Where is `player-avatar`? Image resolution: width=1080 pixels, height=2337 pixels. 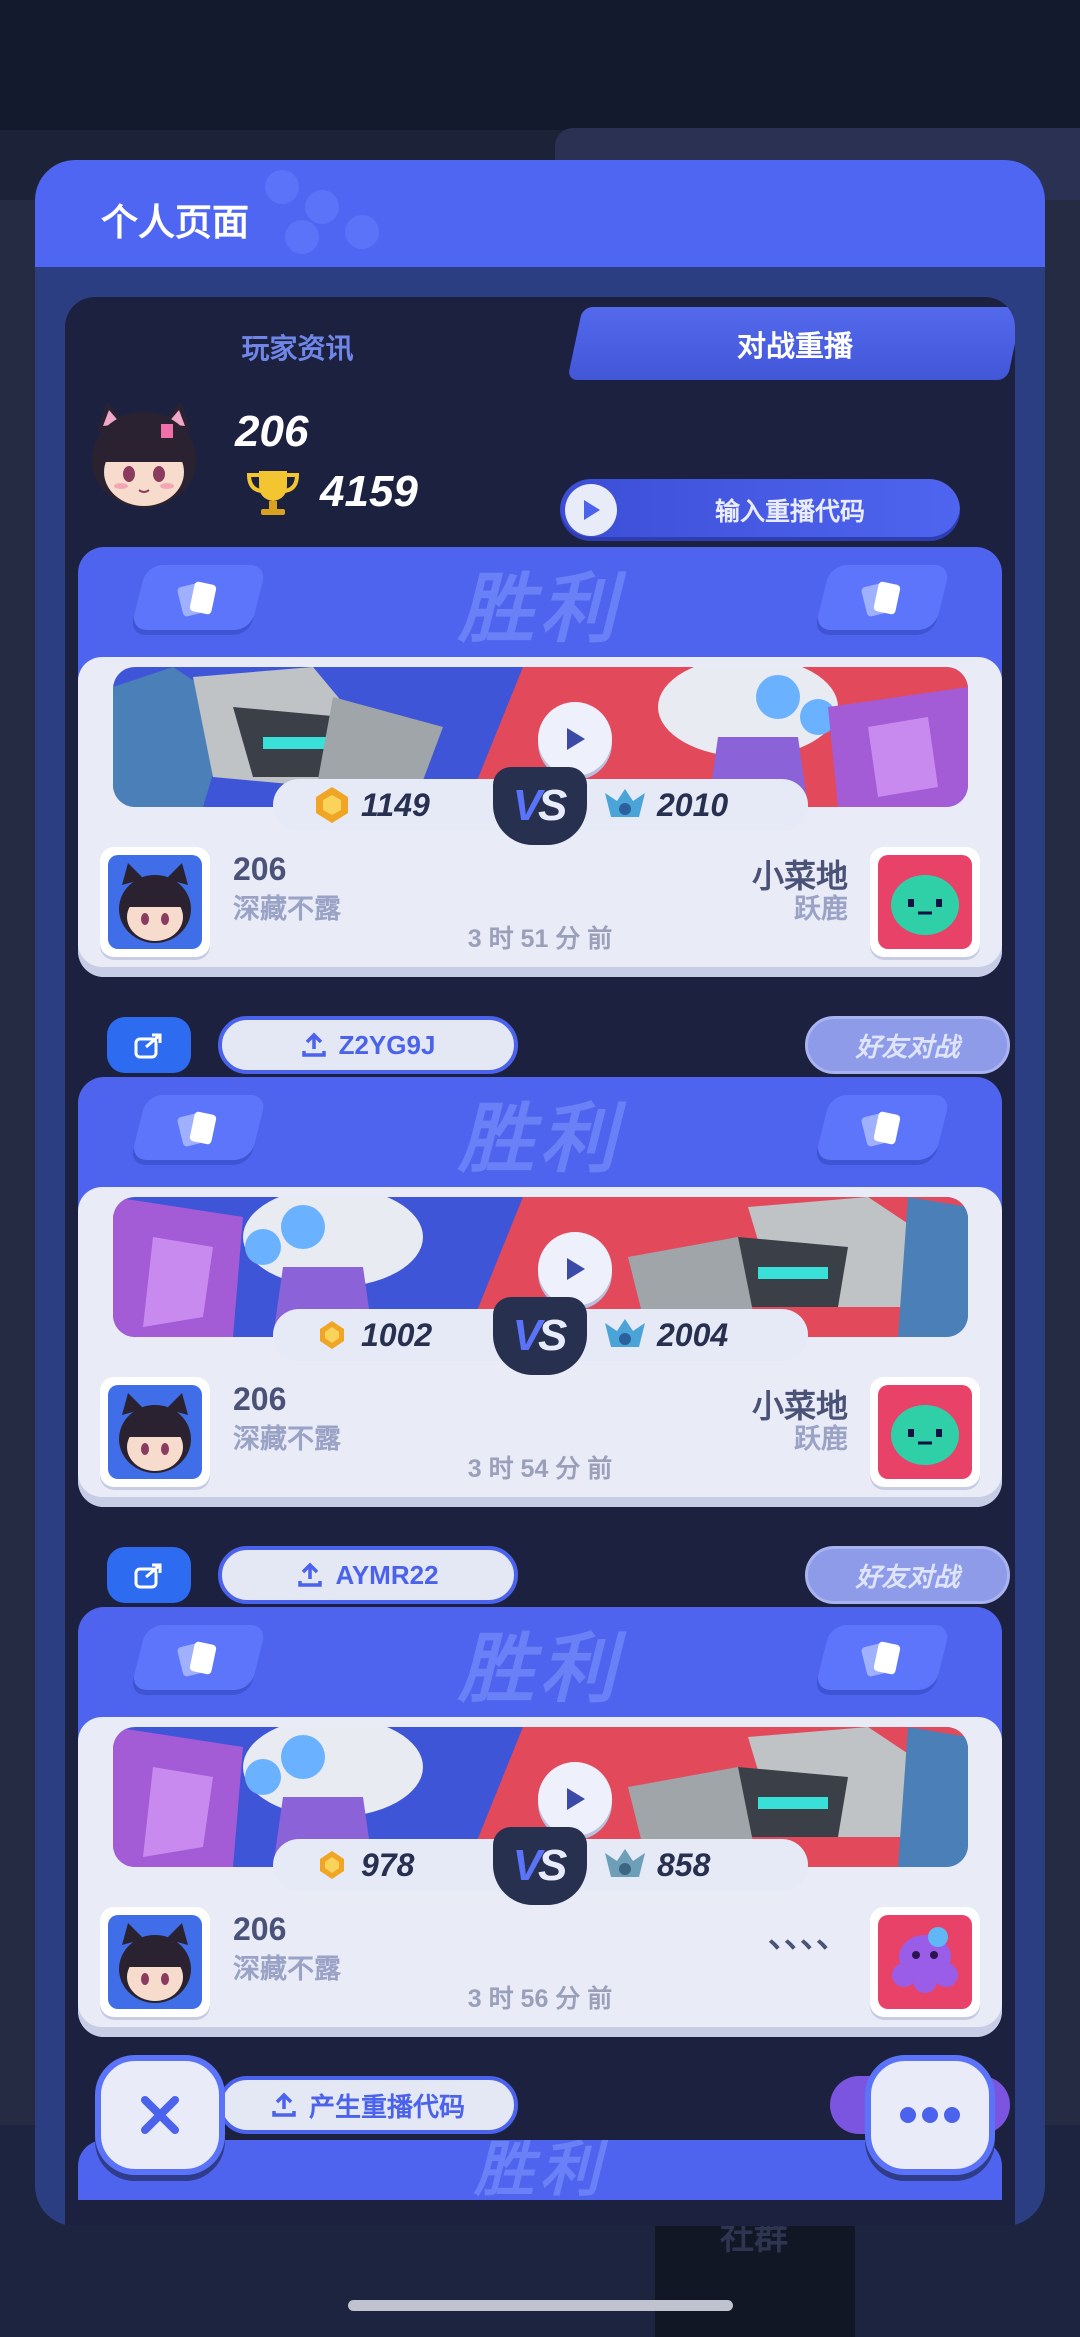
player-avatar is located at coordinates (144, 456).